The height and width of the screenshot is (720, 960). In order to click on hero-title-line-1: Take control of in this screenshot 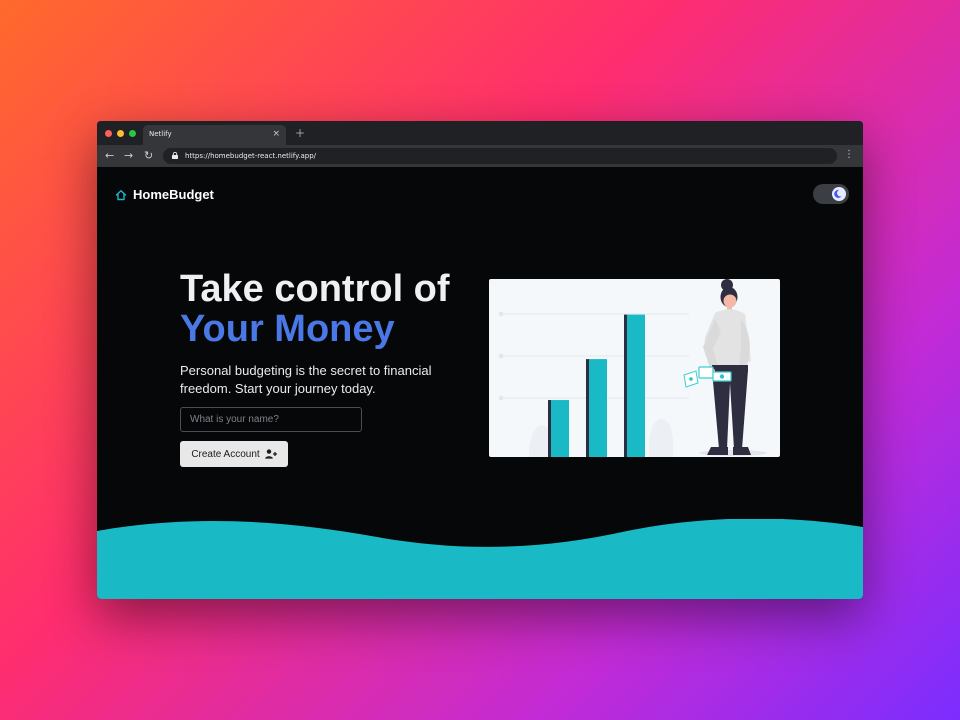, I will do `click(315, 289)`.